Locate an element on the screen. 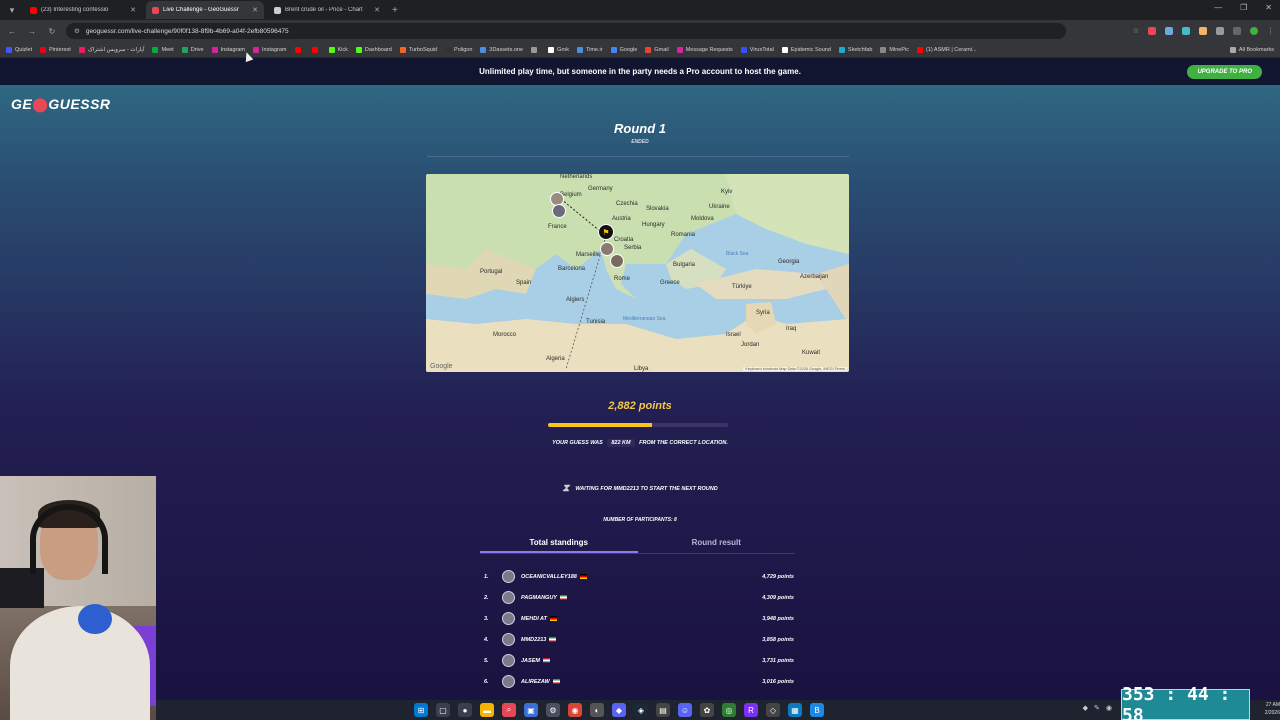 This screenshot has width=1280, height=720. bookmark-item: Sketchfab is located at coordinates (855, 49).